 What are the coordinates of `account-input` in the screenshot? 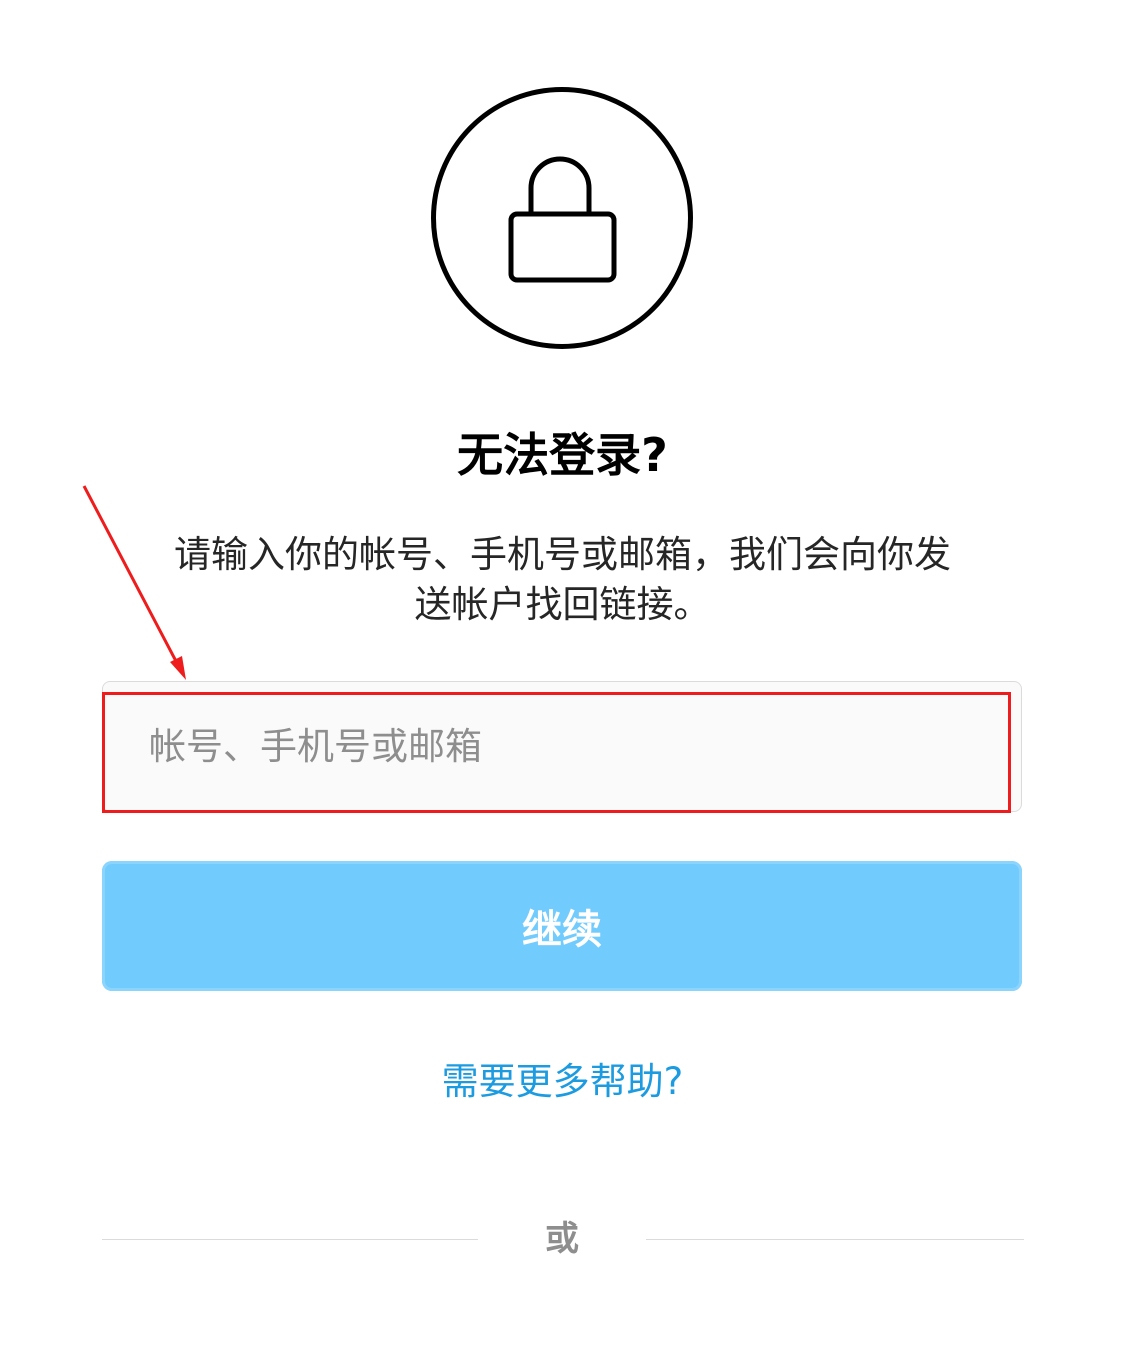 It's located at (562, 746).